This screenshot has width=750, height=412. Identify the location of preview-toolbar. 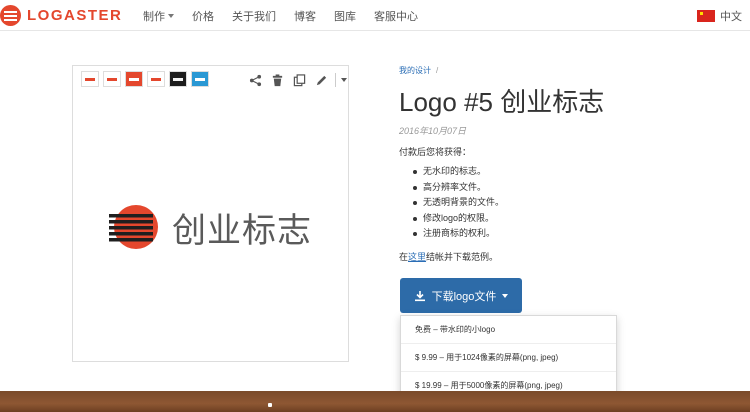
(214, 82).